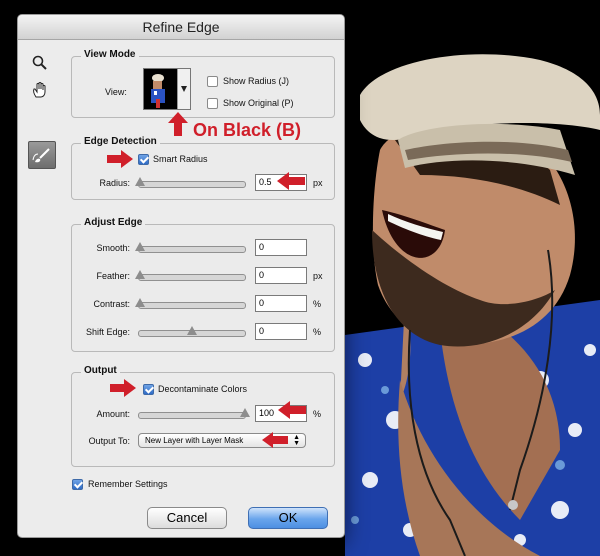 The image size is (600, 556). Describe the element at coordinates (111, 304) in the screenshot. I see `contrast-label: Contrast:` at that location.